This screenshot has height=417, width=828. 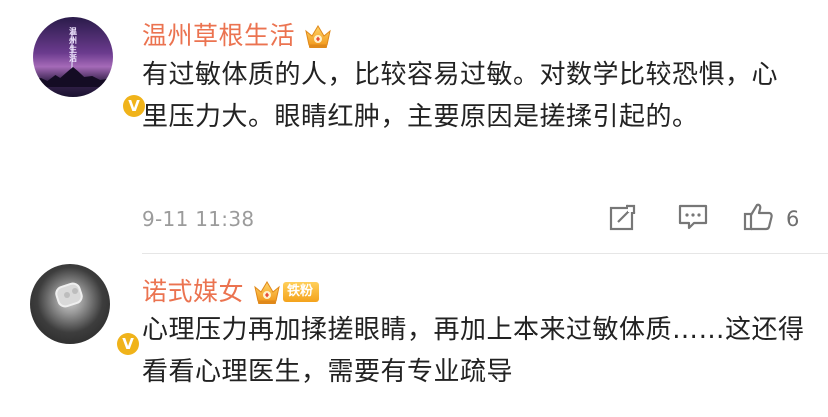 I want to click on username: 诺式媒女, so click(x=193, y=292).